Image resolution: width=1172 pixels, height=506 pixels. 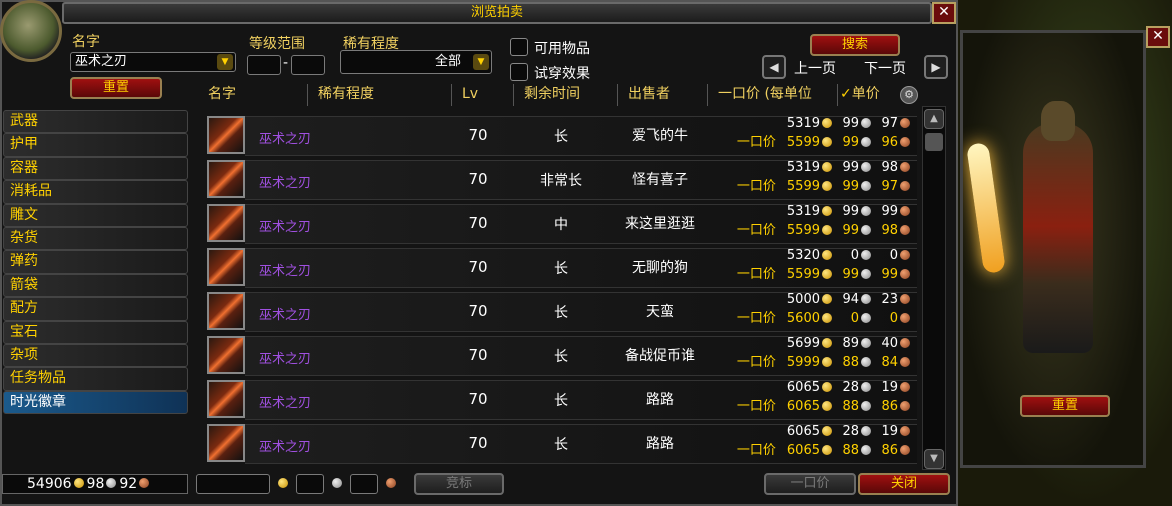 I want to click on auction-row: 巫术之刃 70 长 无聊的狗 5320 0 0 一口价 5599 99 99, so click(x=561, y=268).